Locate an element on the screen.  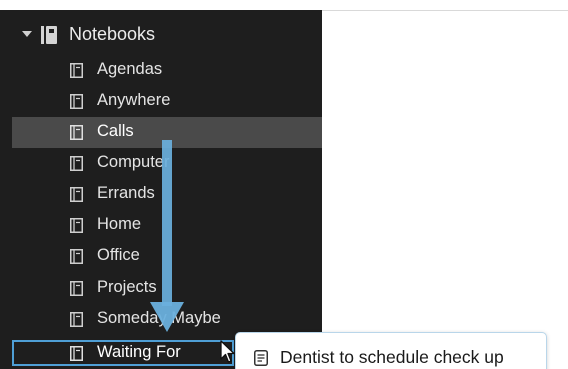
sidebar-item-label: Agendas is located at coordinates (130, 69).